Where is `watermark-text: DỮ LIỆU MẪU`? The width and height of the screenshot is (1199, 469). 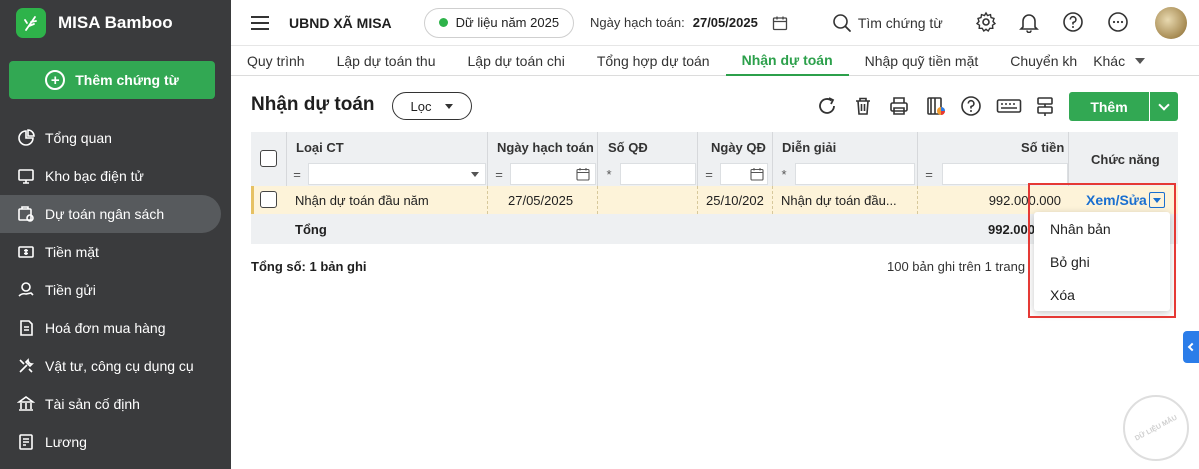
watermark-text: DỮ LIỆU MẪU is located at coordinates (1156, 428).